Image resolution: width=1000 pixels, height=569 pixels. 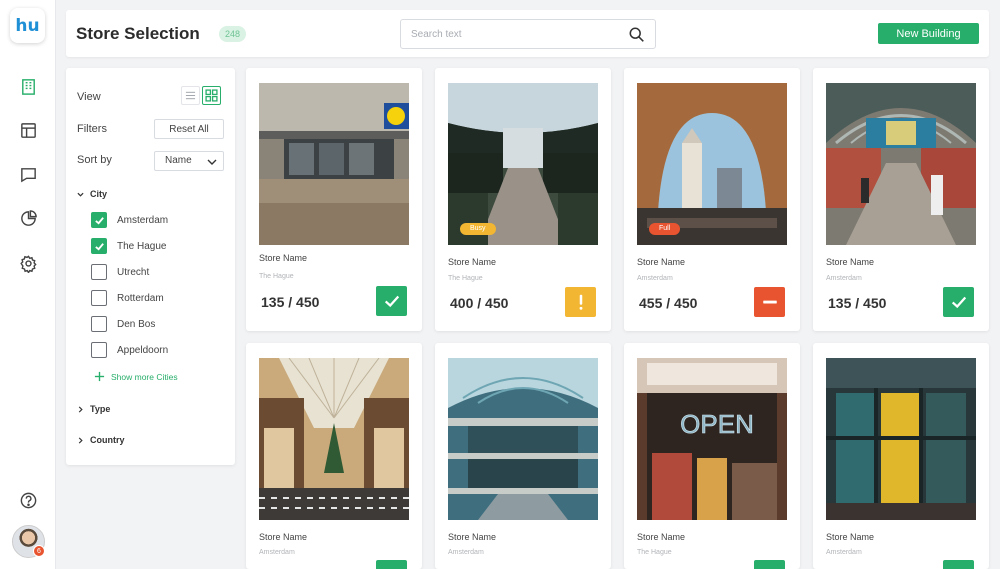 I want to click on plus-icon, so click(x=99, y=376).